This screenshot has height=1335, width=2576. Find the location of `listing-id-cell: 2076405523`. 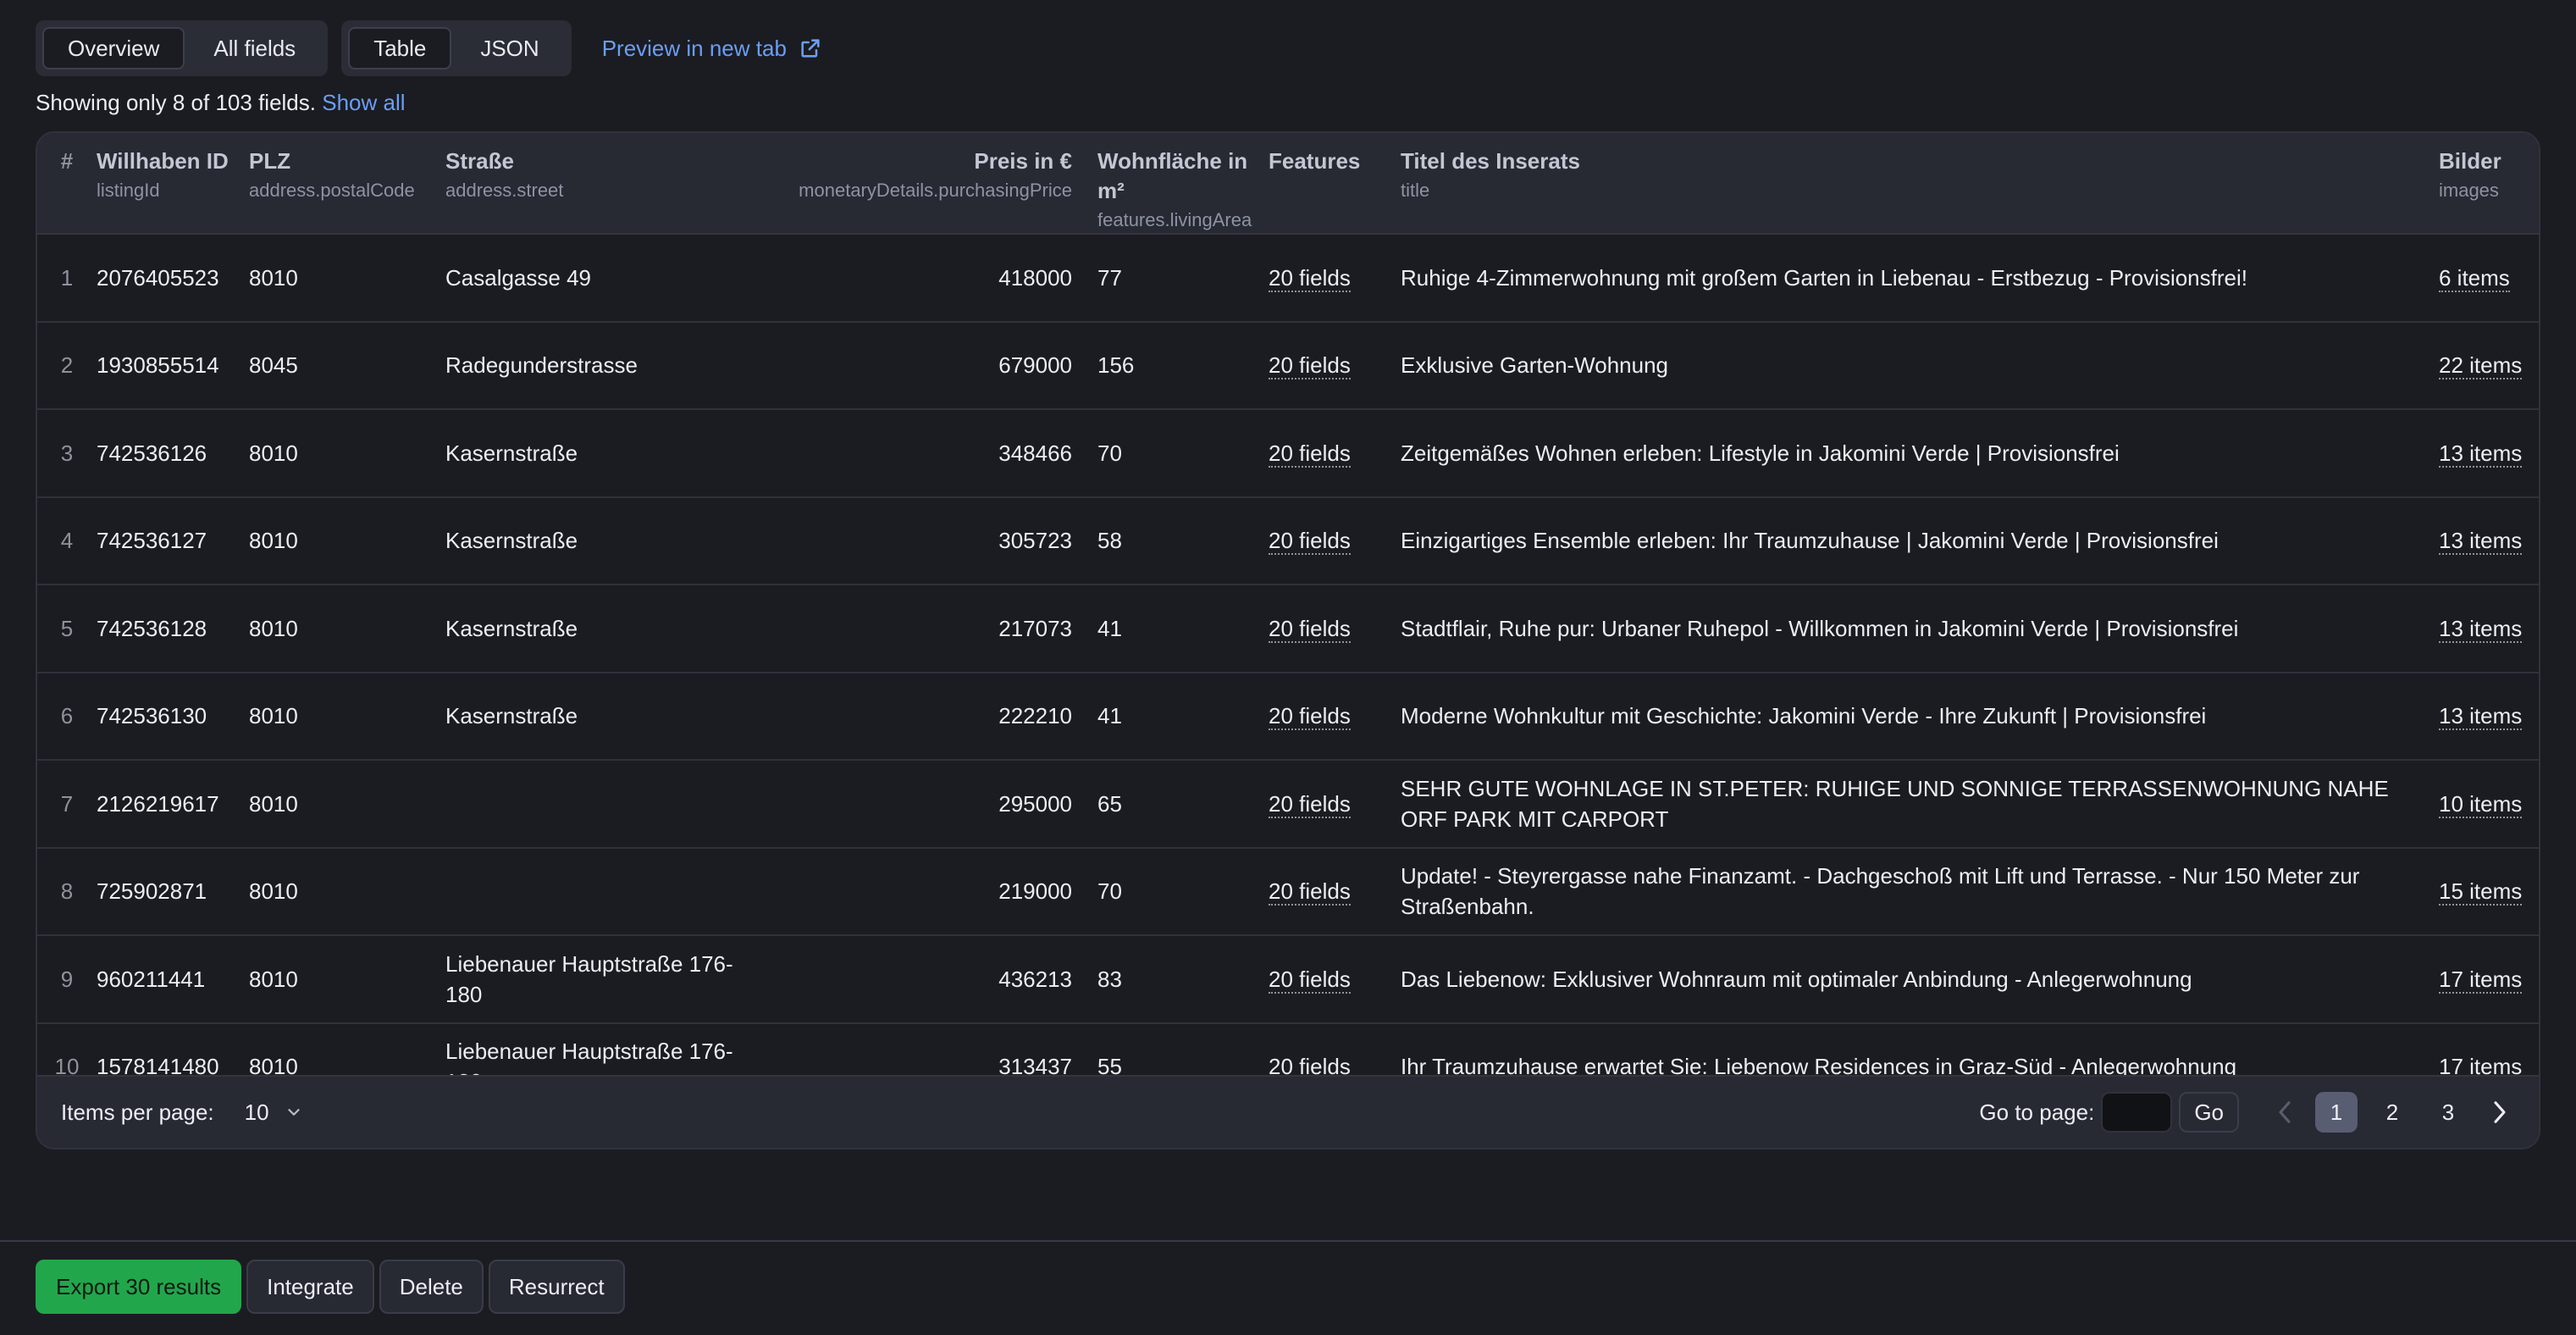

listing-id-cell: 2076405523 is located at coordinates (173, 278).